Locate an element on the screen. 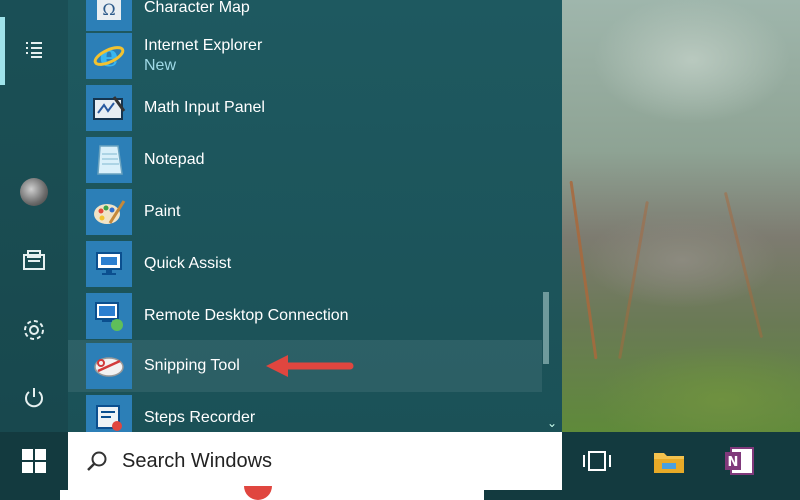 The image size is (800, 500). scroll-down-chevron-icon: ⌄ is located at coordinates (552, 423).